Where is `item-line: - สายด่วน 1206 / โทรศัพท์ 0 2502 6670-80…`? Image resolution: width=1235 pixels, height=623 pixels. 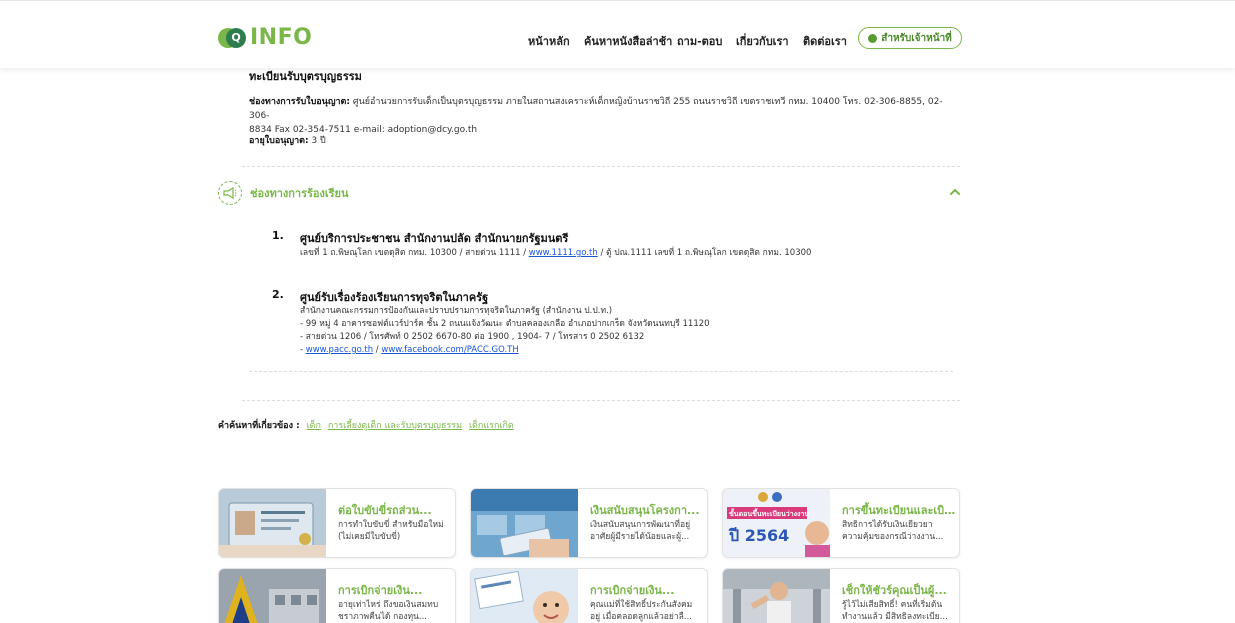
item-line: - สายด่วน 1206 / โทรศัพท์ 0 2502 6670-80… is located at coordinates (472, 337).